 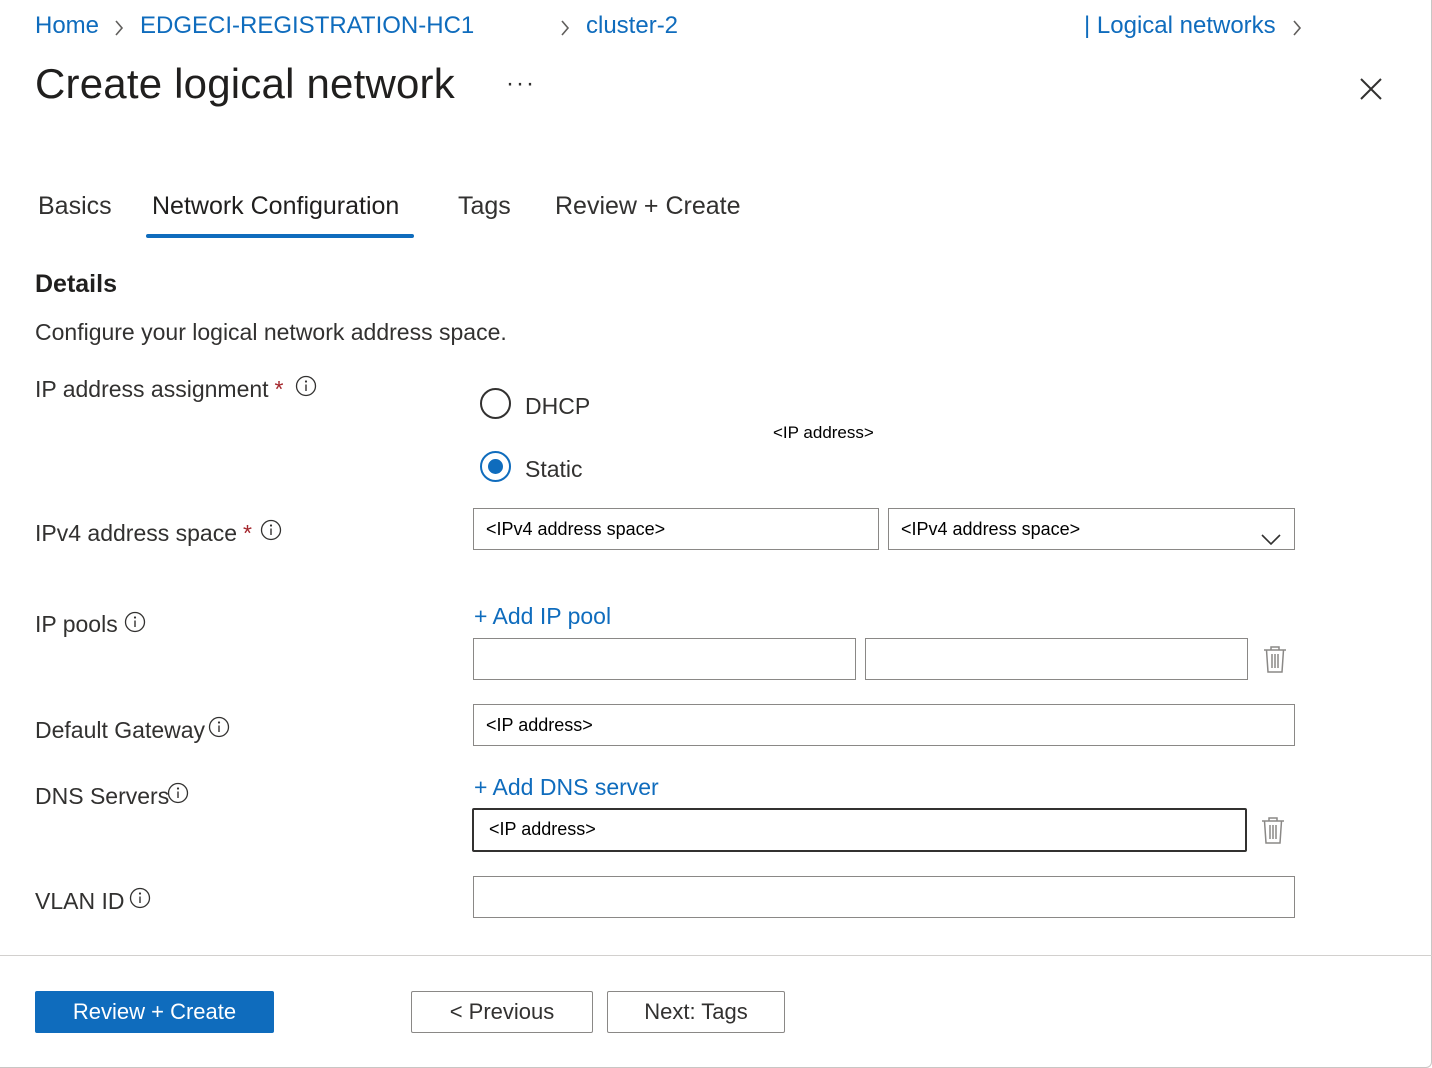 What do you see at coordinates (716, 955) in the screenshot?
I see `footer-divider` at bounding box center [716, 955].